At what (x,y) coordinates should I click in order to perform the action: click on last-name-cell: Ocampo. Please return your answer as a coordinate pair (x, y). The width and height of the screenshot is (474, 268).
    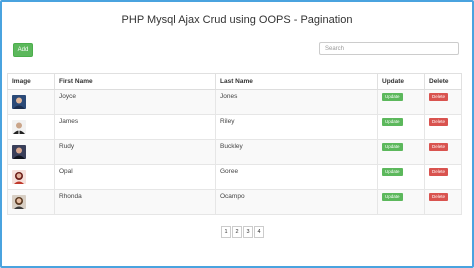
    Looking at the image, I should click on (296, 202).